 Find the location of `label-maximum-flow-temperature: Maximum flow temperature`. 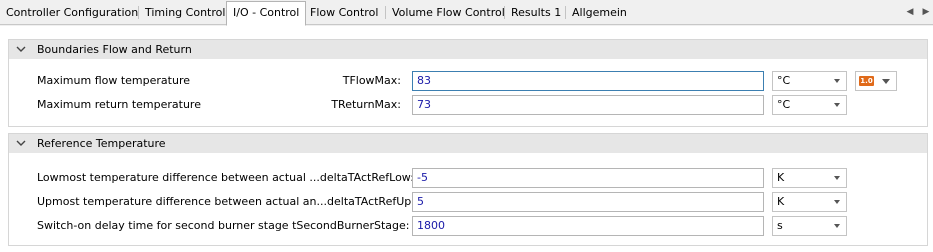

label-maximum-flow-temperature: Maximum flow temperature is located at coordinates (113, 80).